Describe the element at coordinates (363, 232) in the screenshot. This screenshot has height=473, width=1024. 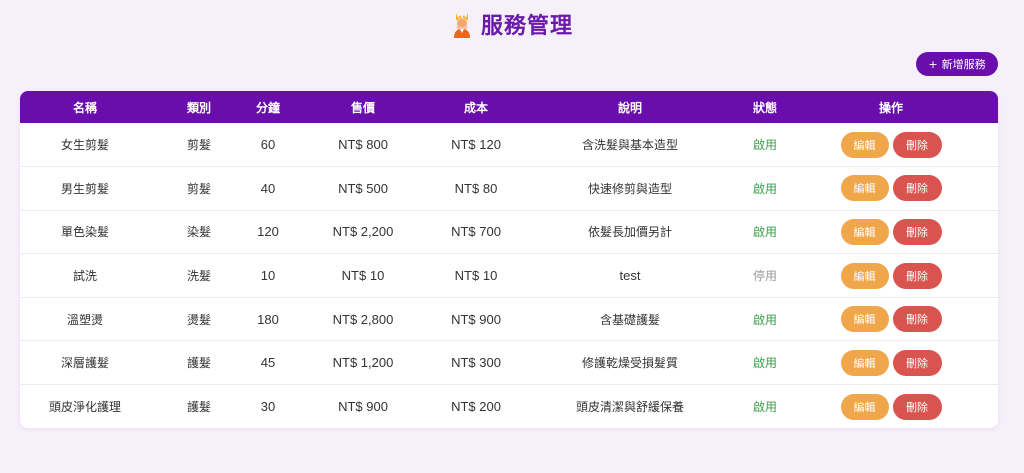
I see `cell-price: NT$ 2,200` at that location.